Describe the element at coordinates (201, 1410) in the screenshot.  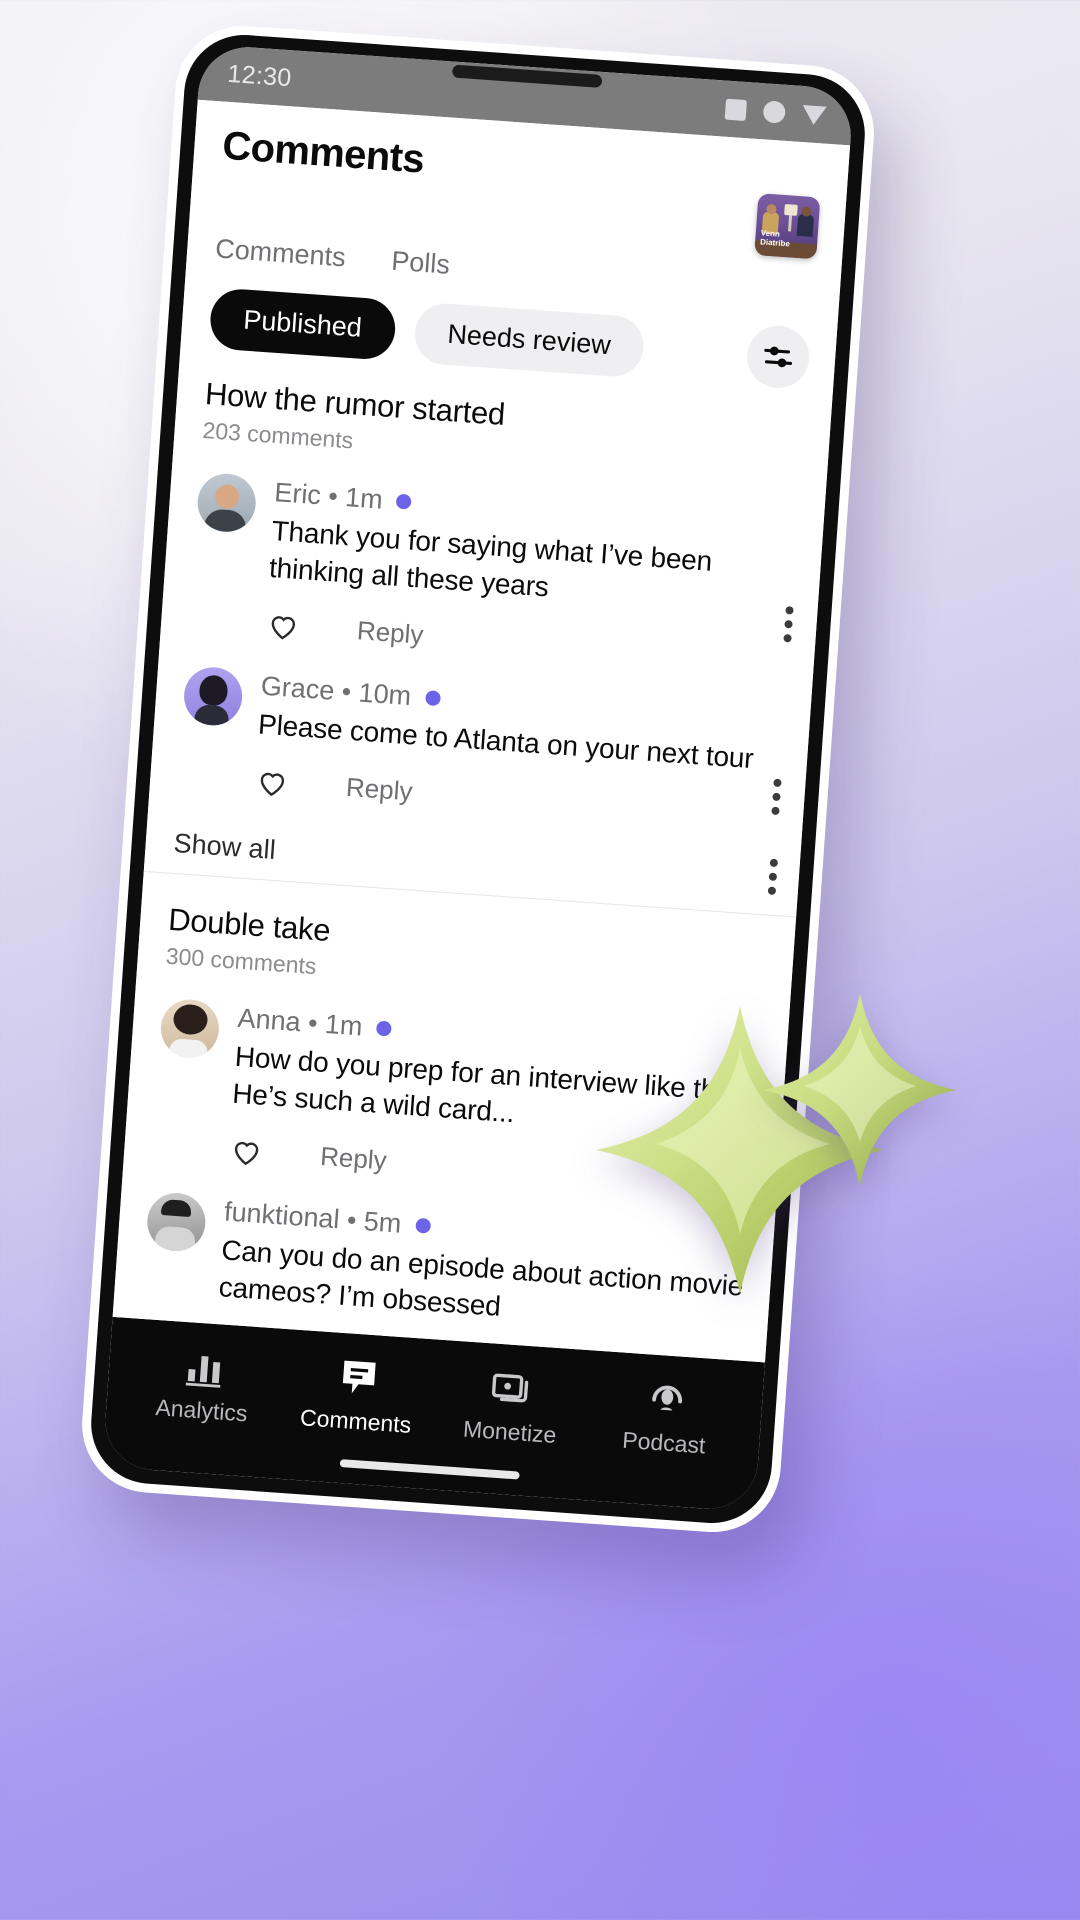
I see `nav-label: Analytics` at that location.